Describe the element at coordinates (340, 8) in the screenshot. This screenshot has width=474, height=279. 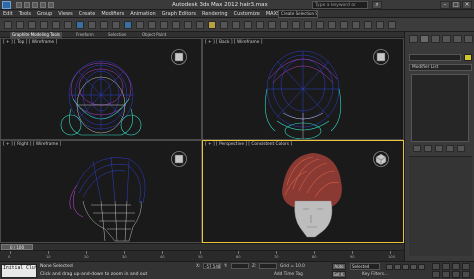
I see `search-input: Type a keyword or phrase` at that location.